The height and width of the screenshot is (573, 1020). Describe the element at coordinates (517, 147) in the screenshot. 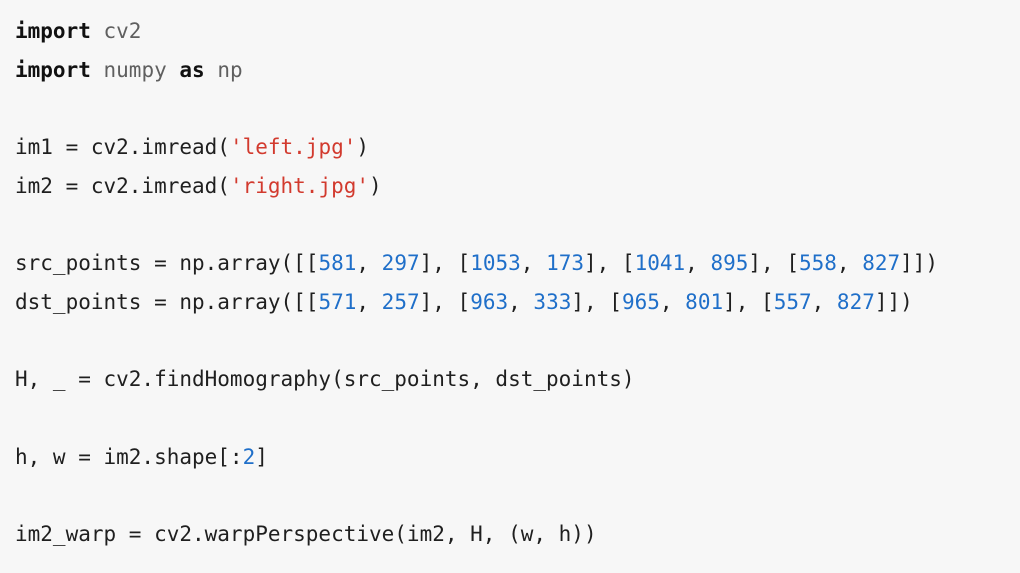

I see `code-line-4: im1 = cv2.imread('left.jpg')` at that location.